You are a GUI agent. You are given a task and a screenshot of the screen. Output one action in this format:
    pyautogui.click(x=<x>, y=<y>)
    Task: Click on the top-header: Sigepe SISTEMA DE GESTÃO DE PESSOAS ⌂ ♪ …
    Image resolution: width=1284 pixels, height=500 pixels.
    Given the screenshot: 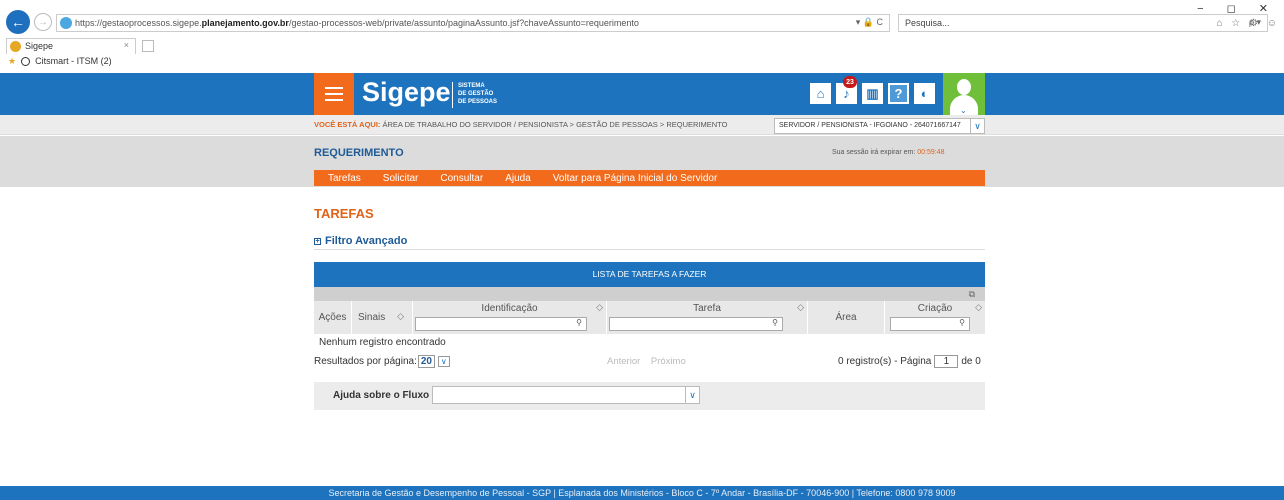 What is the action you would take?
    pyautogui.click(x=642, y=94)
    